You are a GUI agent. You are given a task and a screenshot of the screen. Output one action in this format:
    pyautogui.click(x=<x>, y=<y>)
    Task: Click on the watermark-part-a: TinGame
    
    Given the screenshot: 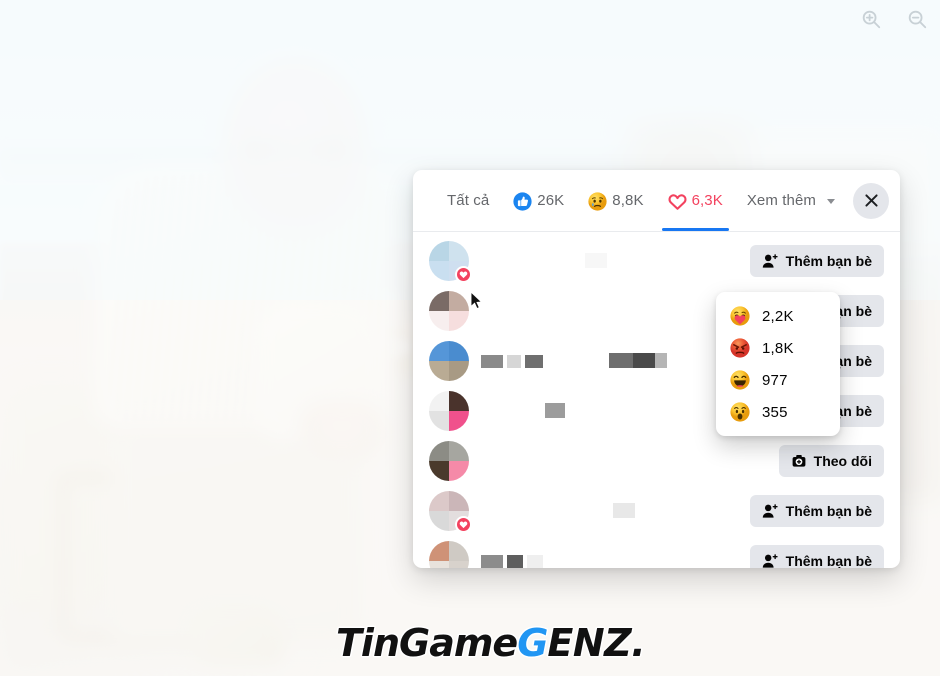 What is the action you would take?
    pyautogui.click(x=427, y=643)
    